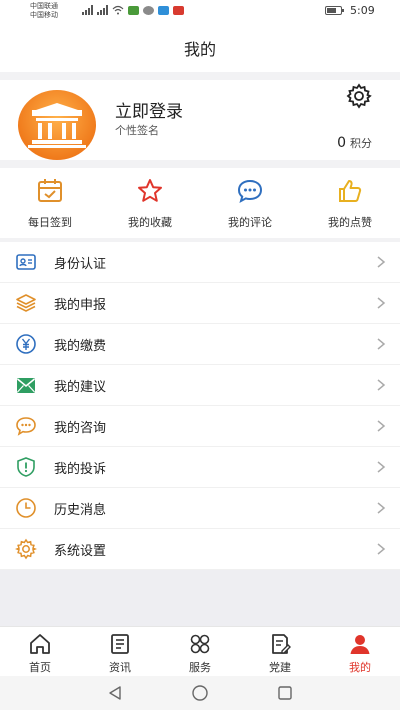 This screenshot has width=400, height=710. I want to click on clock-icon, so click(26, 508).